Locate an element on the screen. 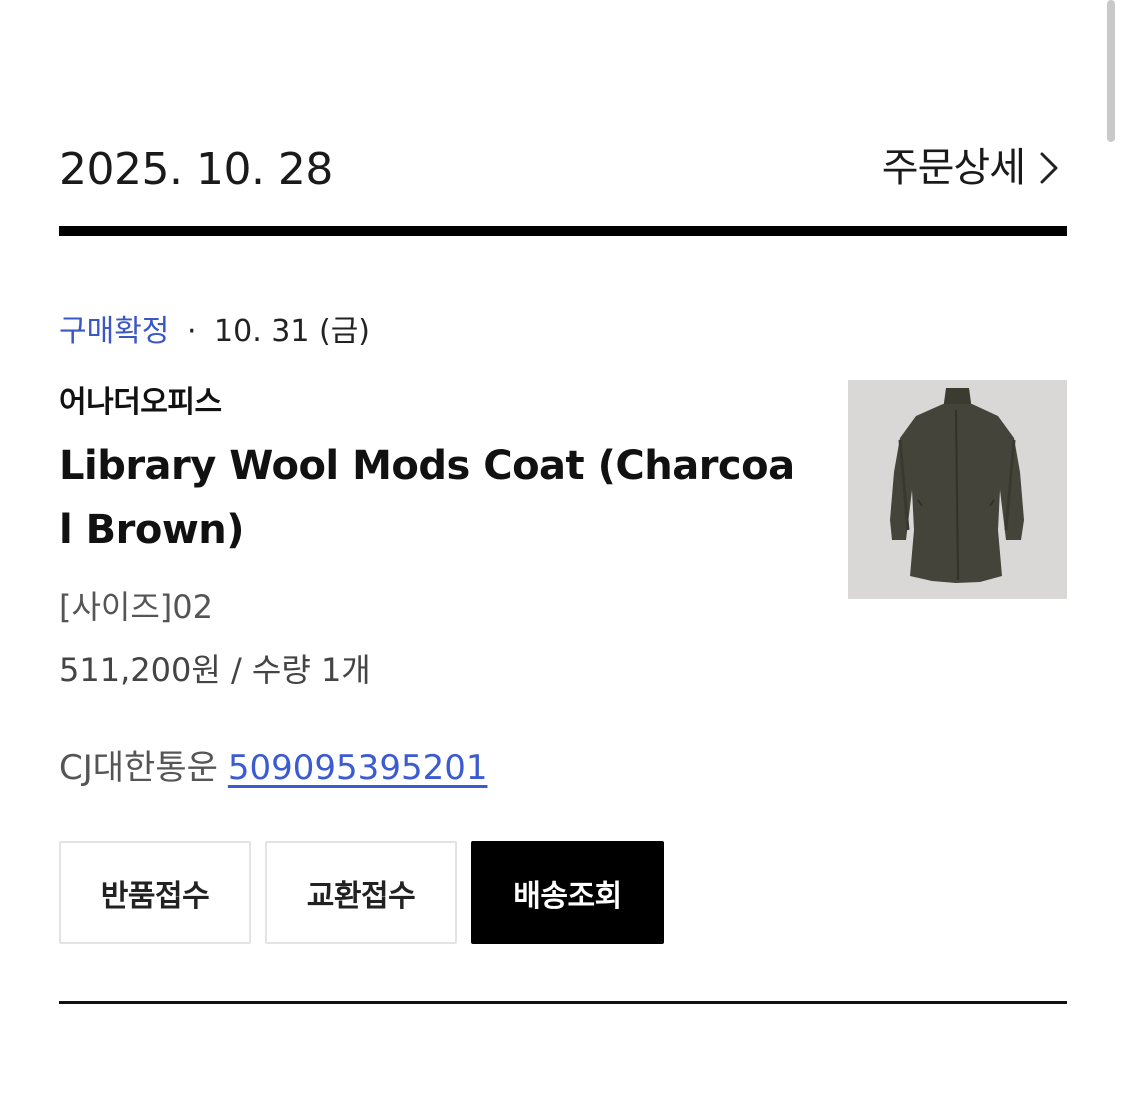 The height and width of the screenshot is (1118, 1125). chevron-right-icon is located at coordinates (1049, 168).